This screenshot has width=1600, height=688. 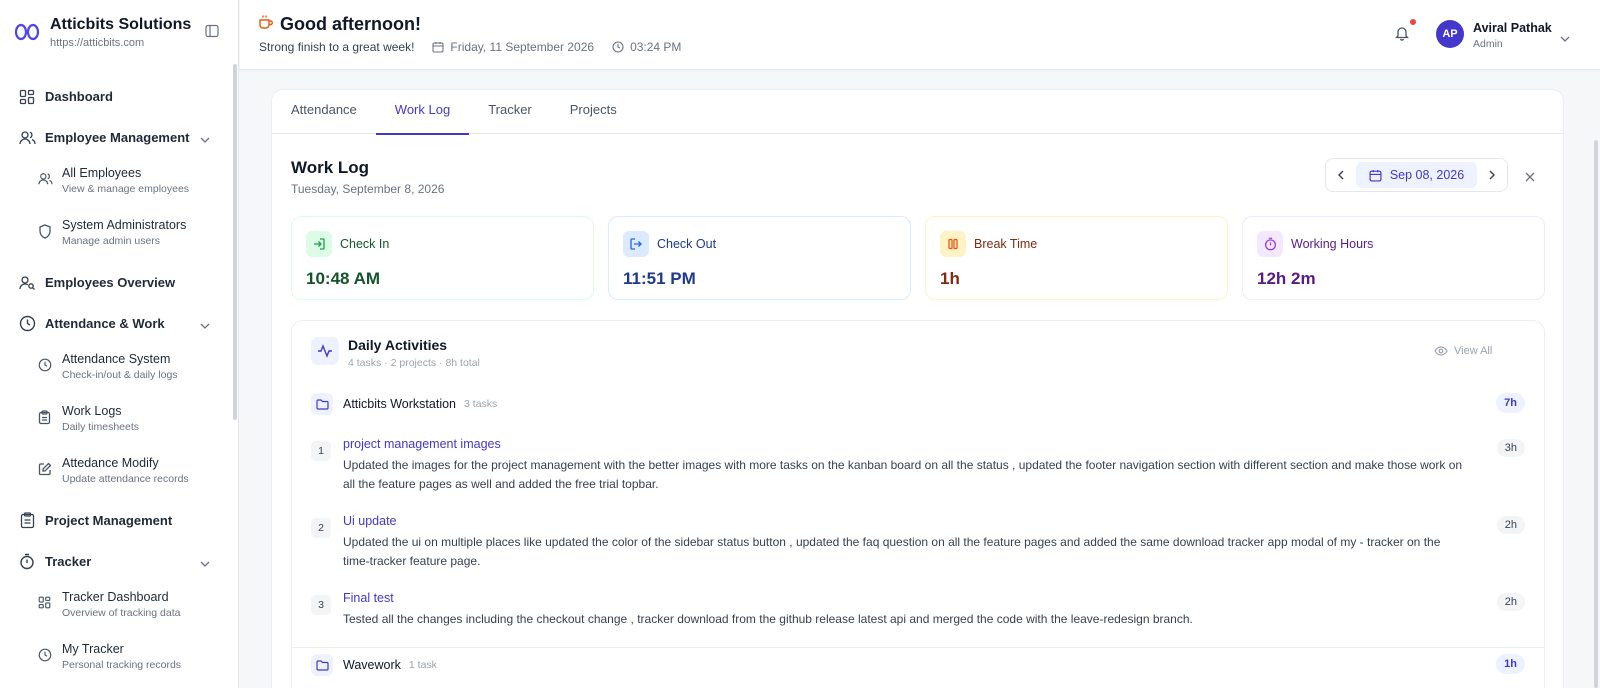 I want to click on sidebar-item-desc: Manage admin users, so click(x=111, y=241).